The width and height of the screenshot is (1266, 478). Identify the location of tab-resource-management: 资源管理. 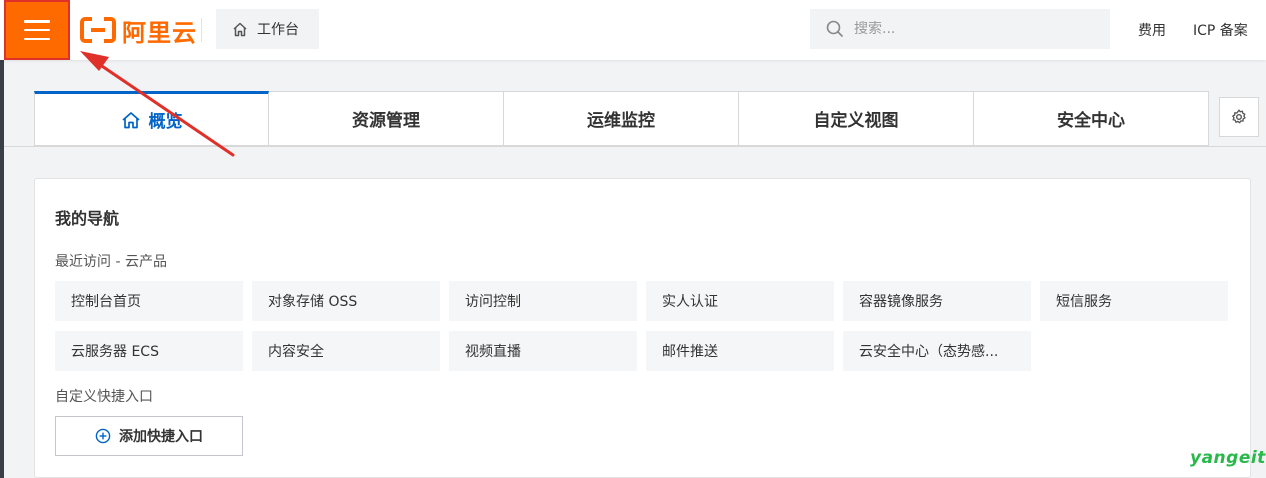
(386, 118).